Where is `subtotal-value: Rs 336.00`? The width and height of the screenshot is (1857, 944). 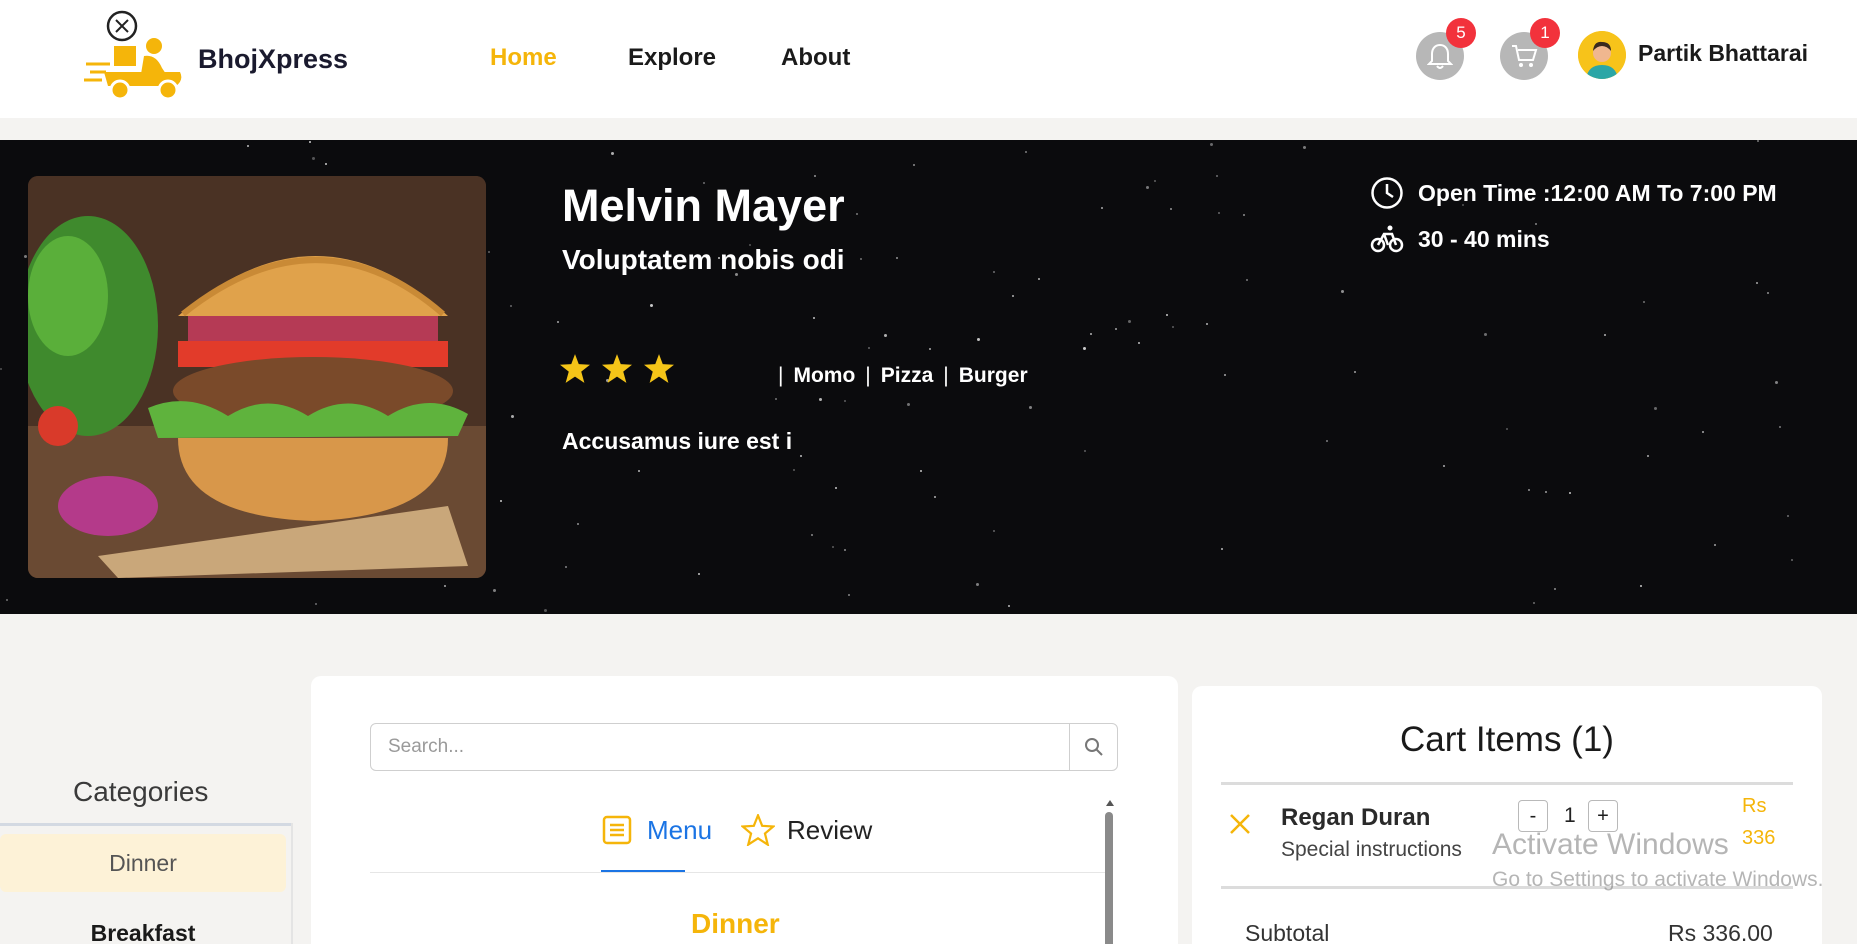 subtotal-value: Rs 336.00 is located at coordinates (1720, 932).